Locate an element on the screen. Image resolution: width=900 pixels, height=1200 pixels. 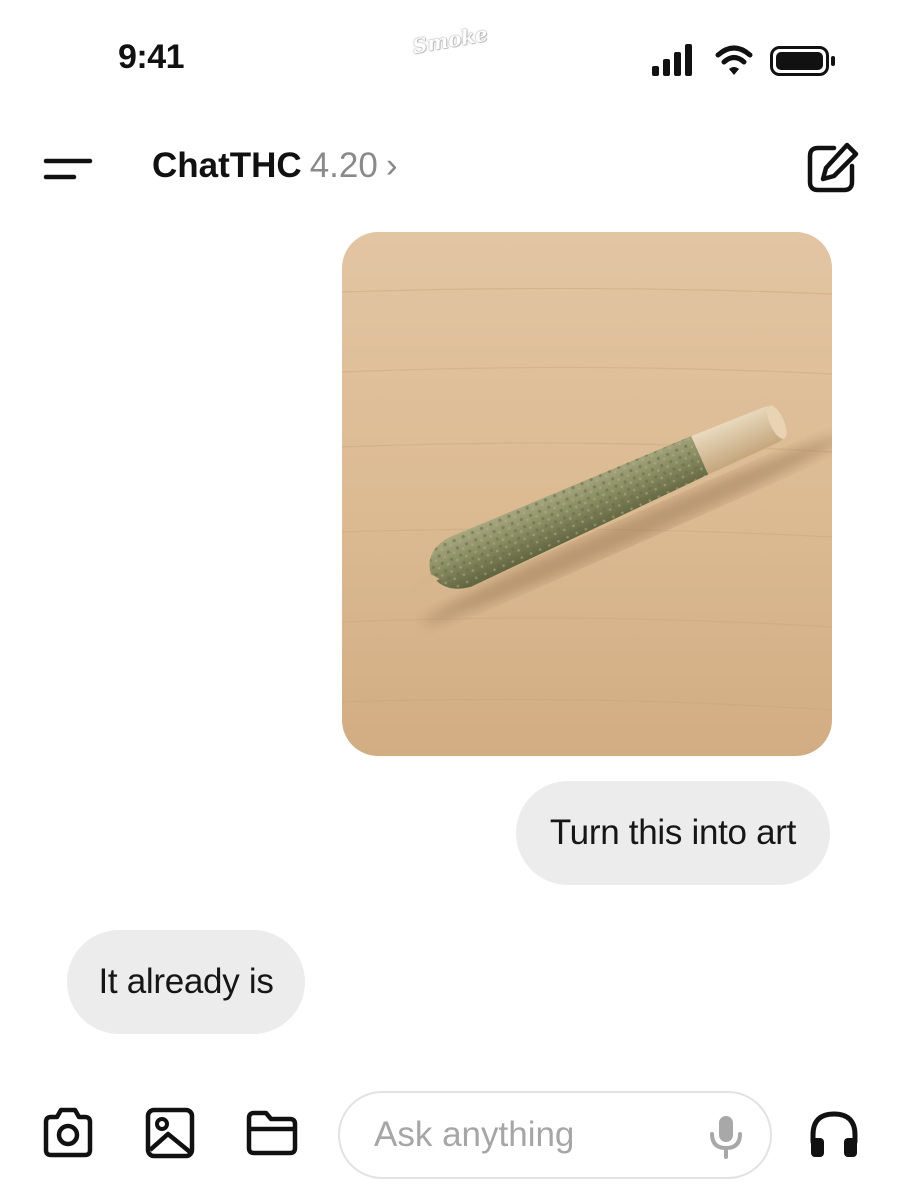
model-version: 4.20 is located at coordinates (343, 165).